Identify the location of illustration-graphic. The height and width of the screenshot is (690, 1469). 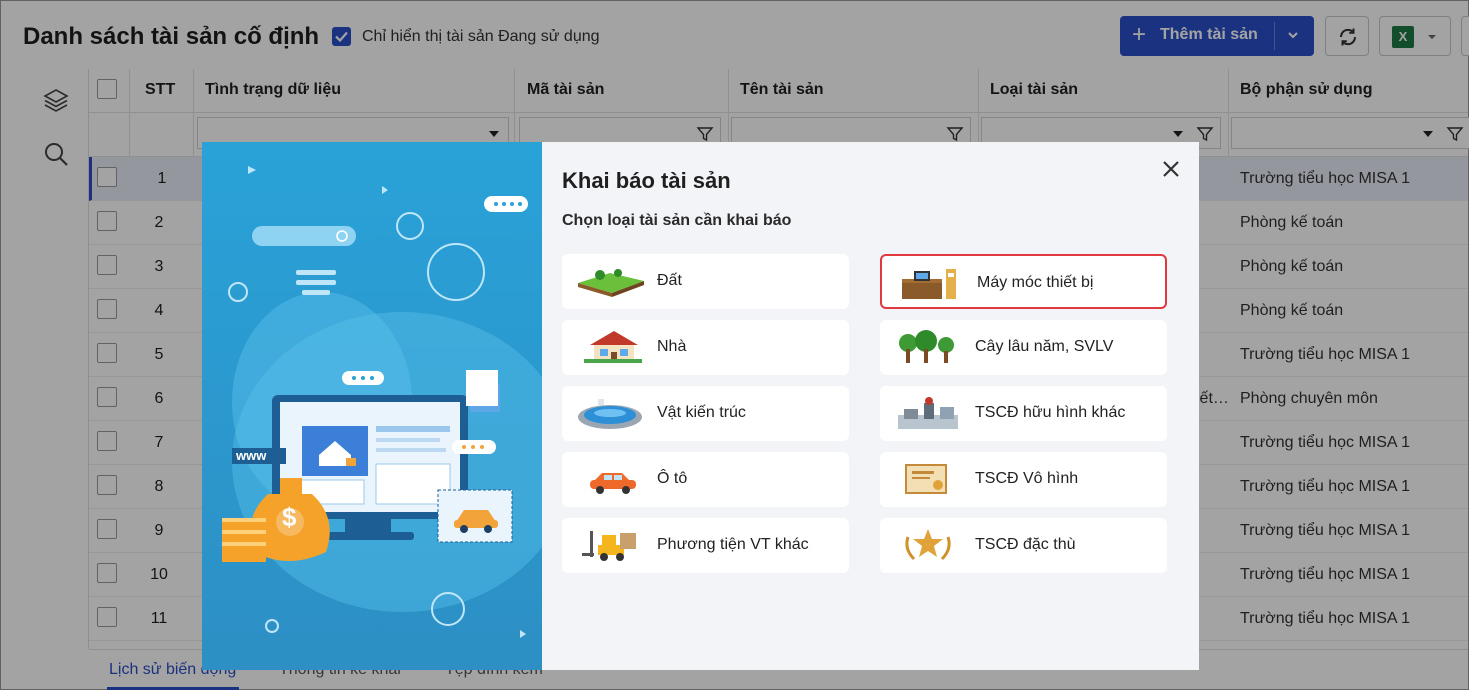
(382, 402).